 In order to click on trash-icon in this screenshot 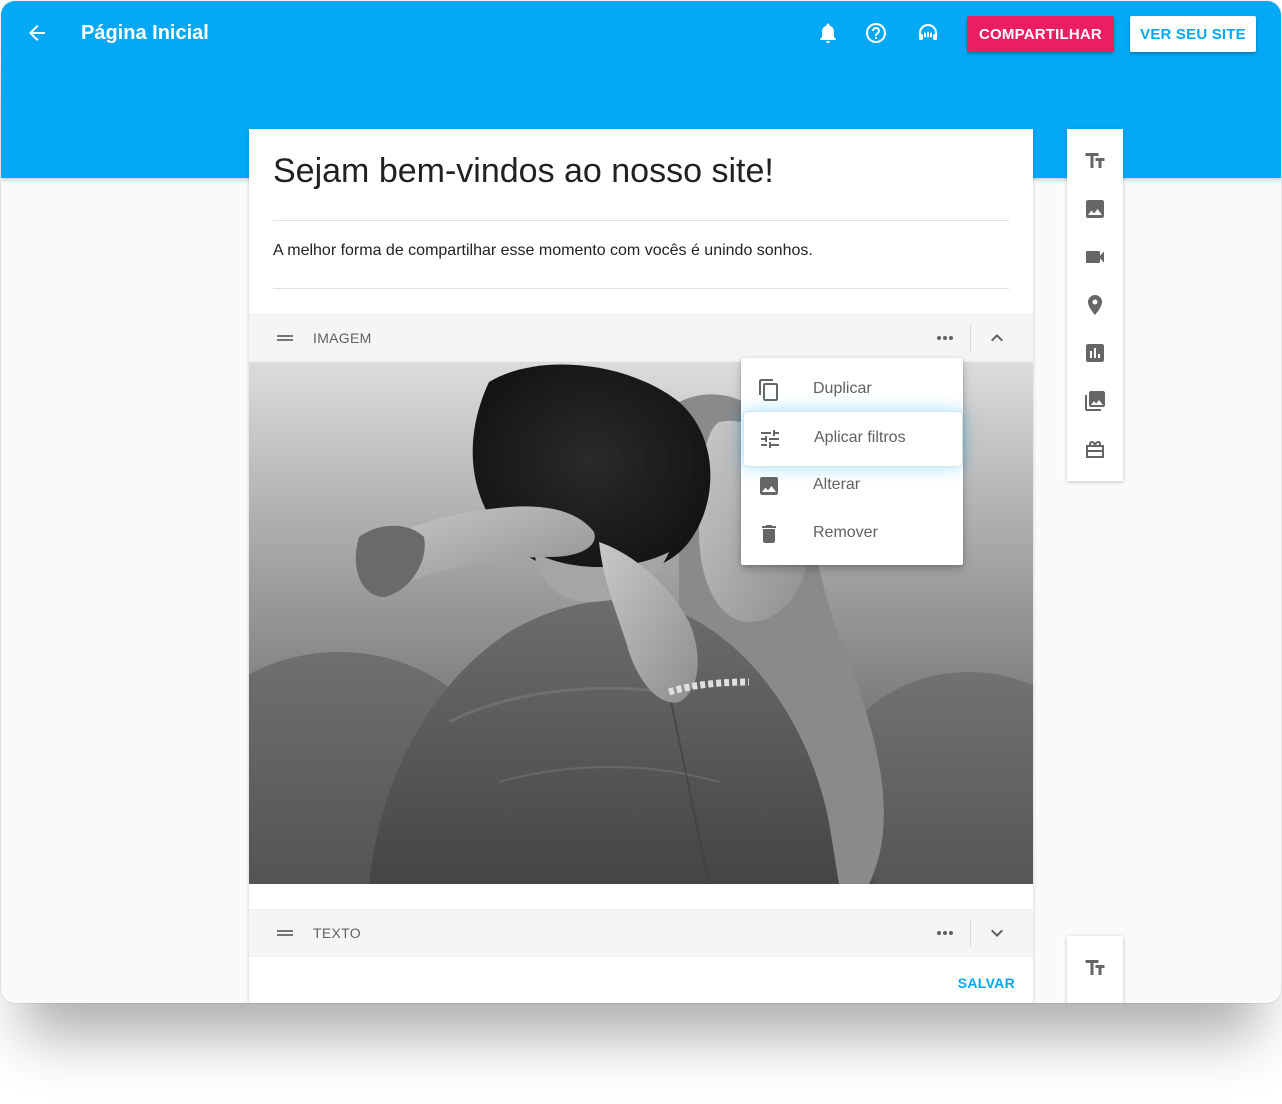, I will do `click(769, 534)`.